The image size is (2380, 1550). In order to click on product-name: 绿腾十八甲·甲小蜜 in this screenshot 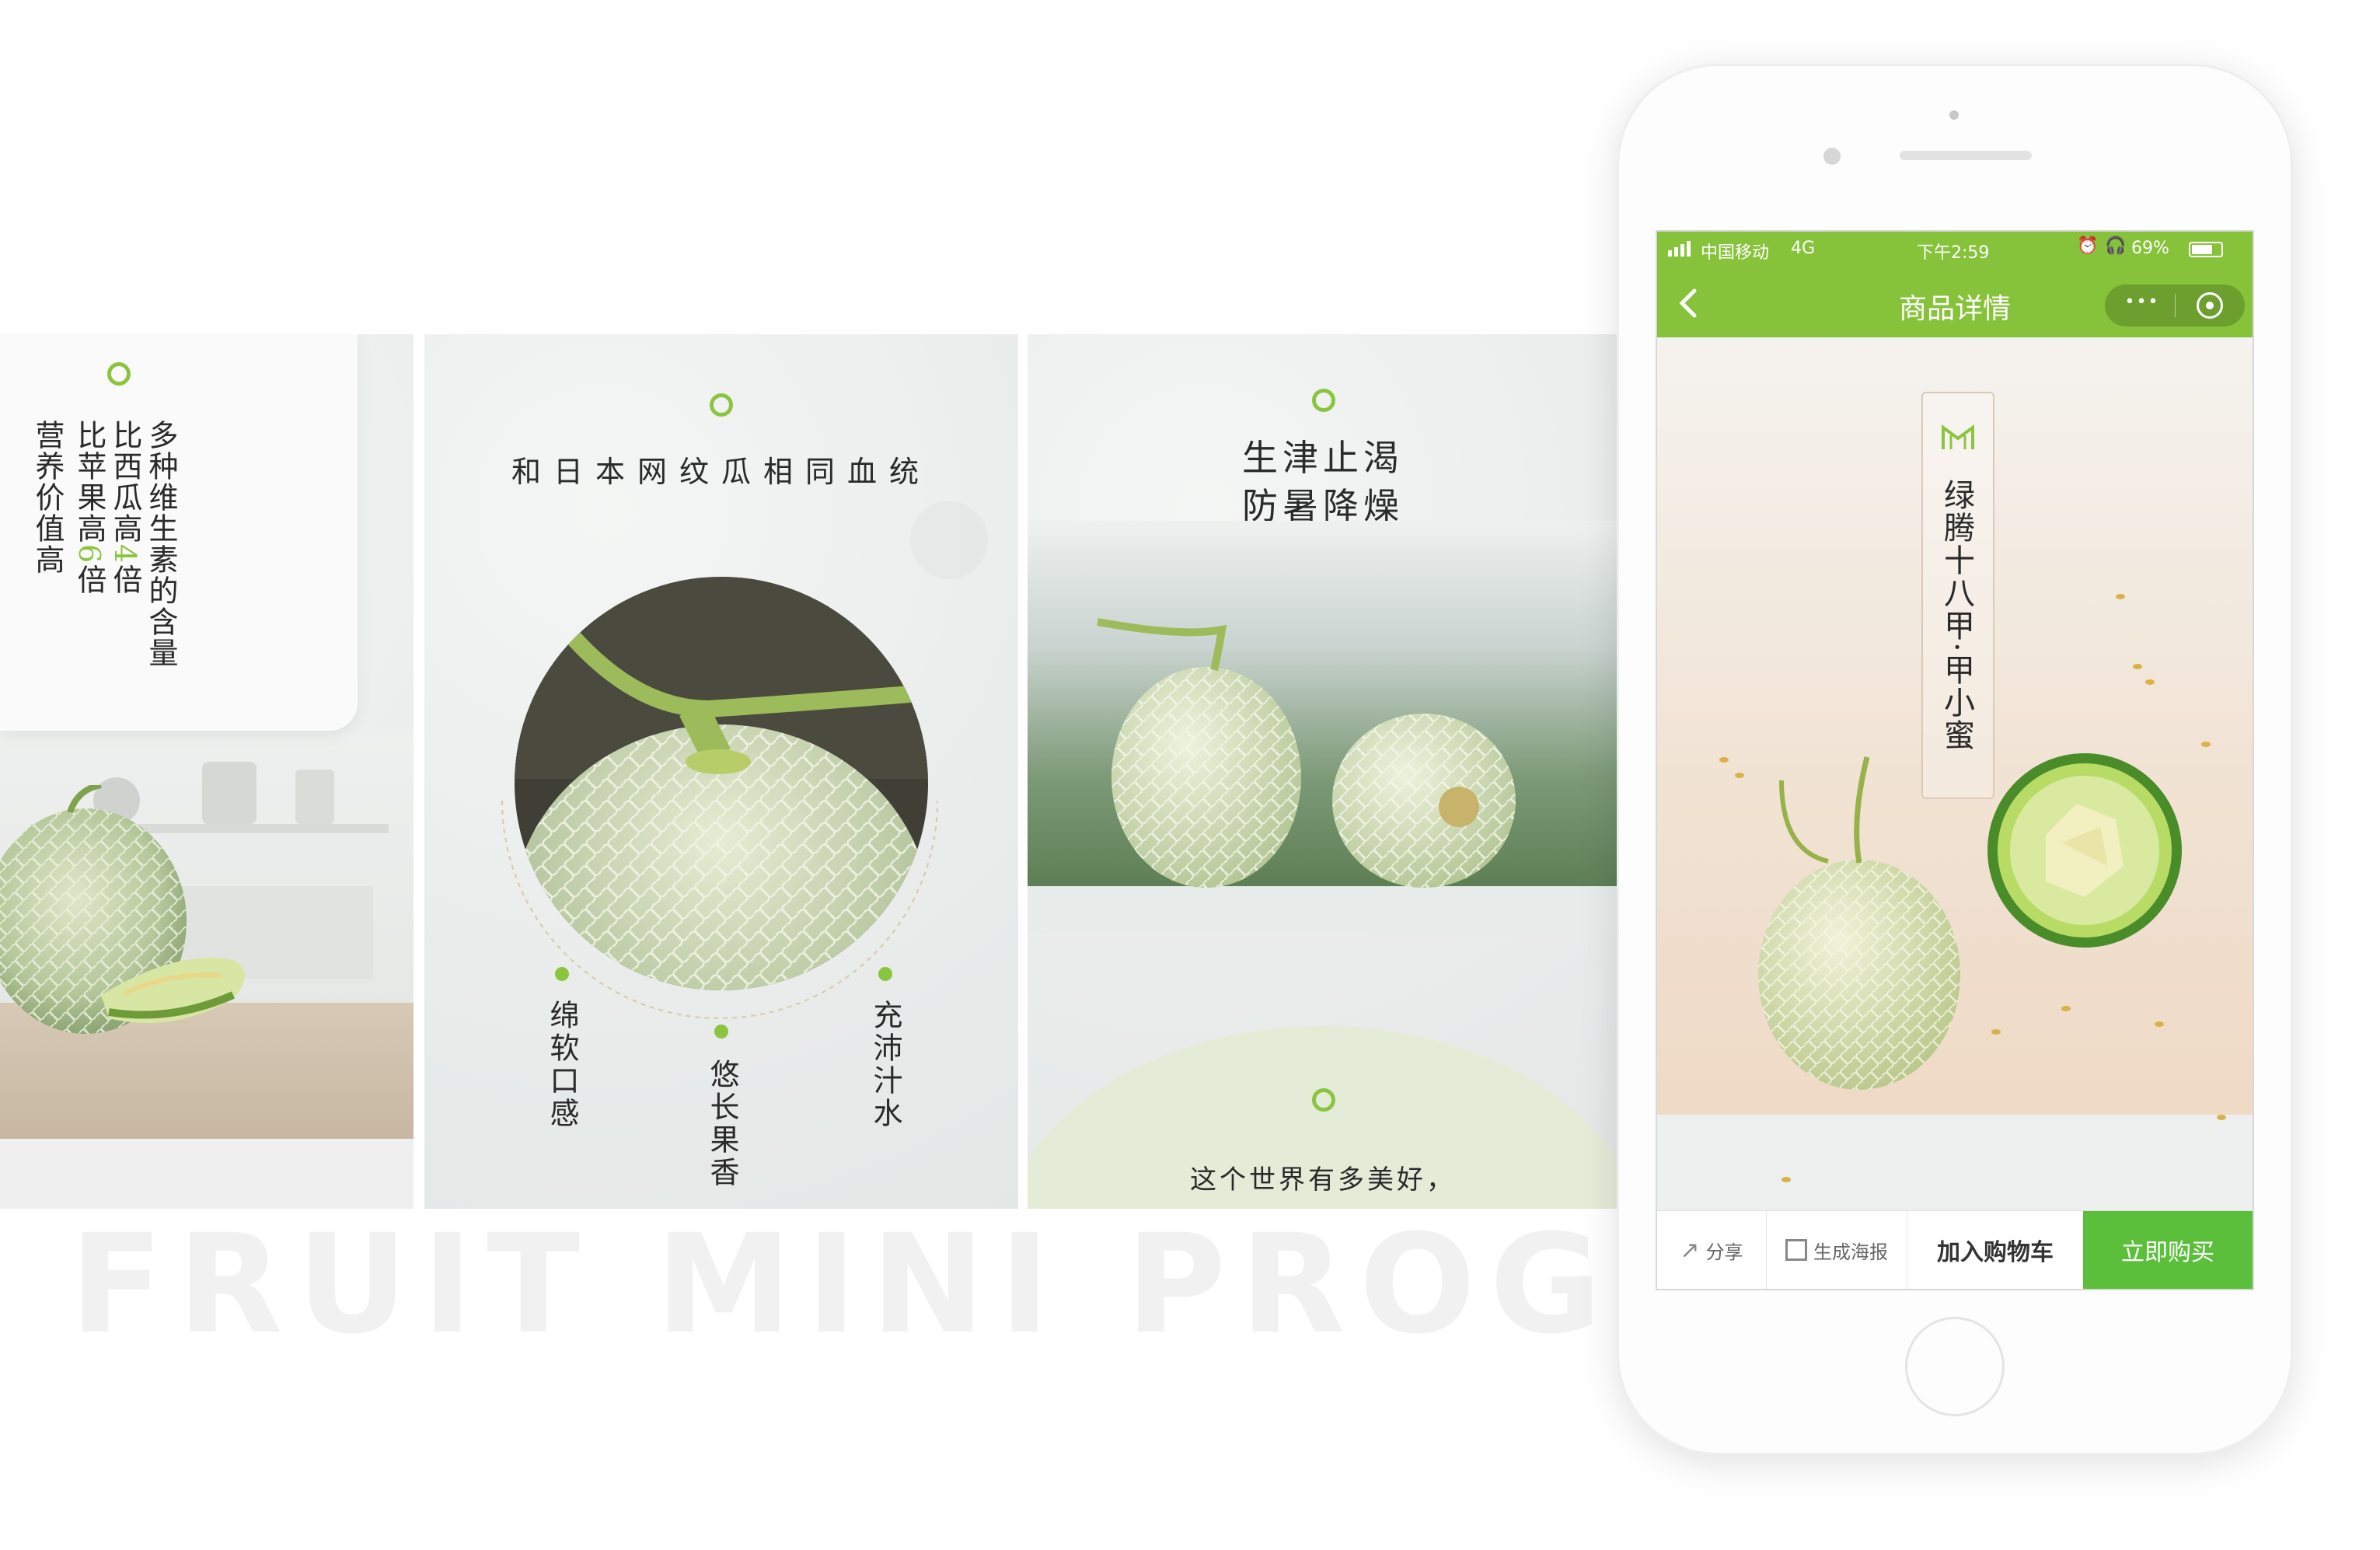, I will do `click(1956, 615)`.